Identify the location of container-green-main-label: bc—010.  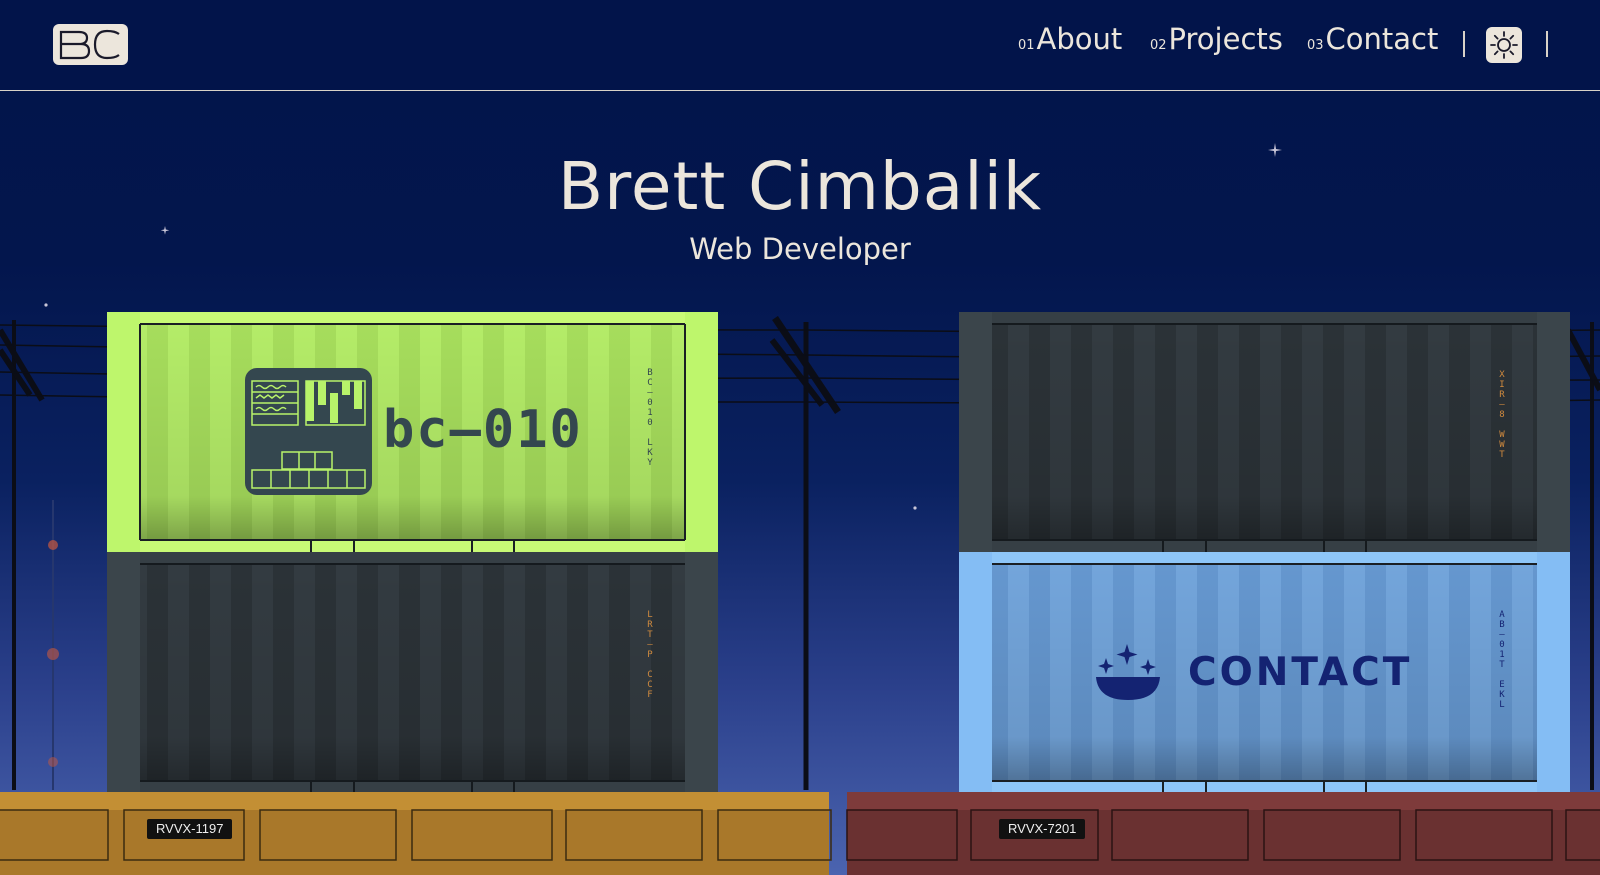
(483, 430).